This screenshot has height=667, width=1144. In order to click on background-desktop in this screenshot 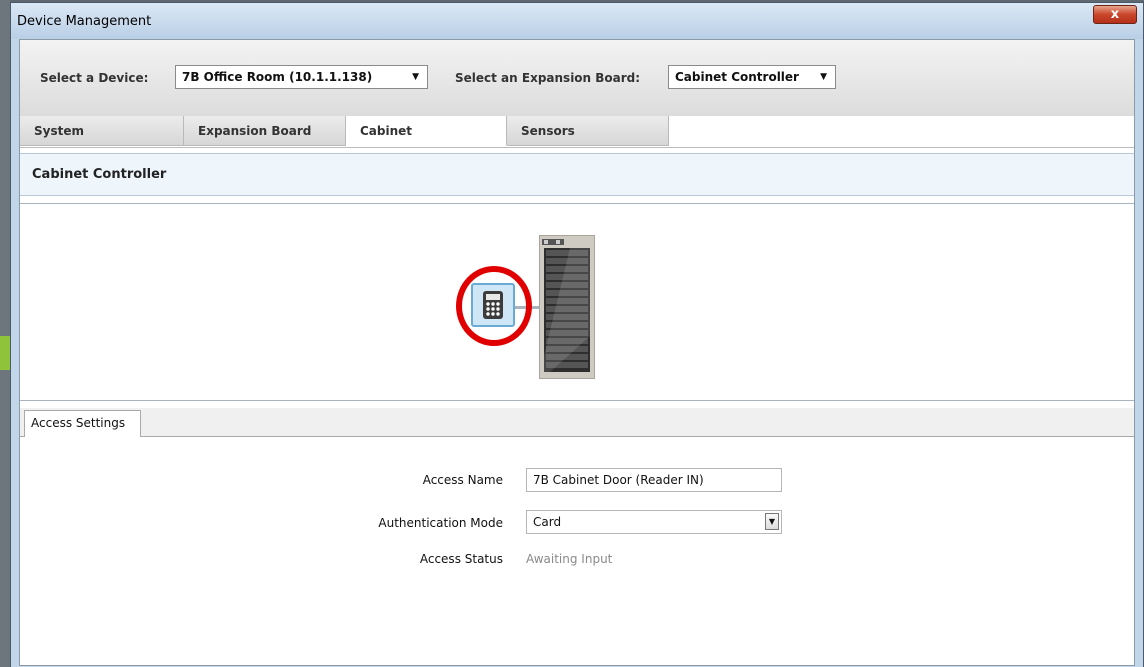, I will do `click(5, 333)`.